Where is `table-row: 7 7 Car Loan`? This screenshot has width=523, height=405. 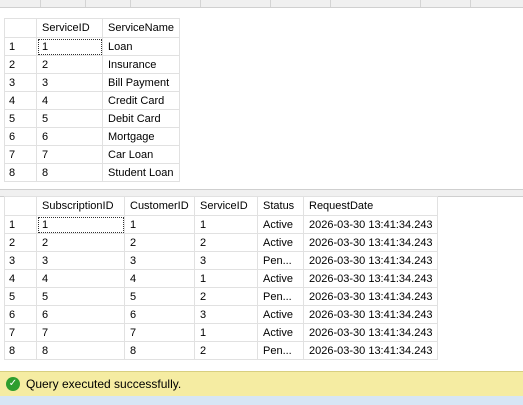 table-row: 7 7 Car Loan is located at coordinates (92, 154).